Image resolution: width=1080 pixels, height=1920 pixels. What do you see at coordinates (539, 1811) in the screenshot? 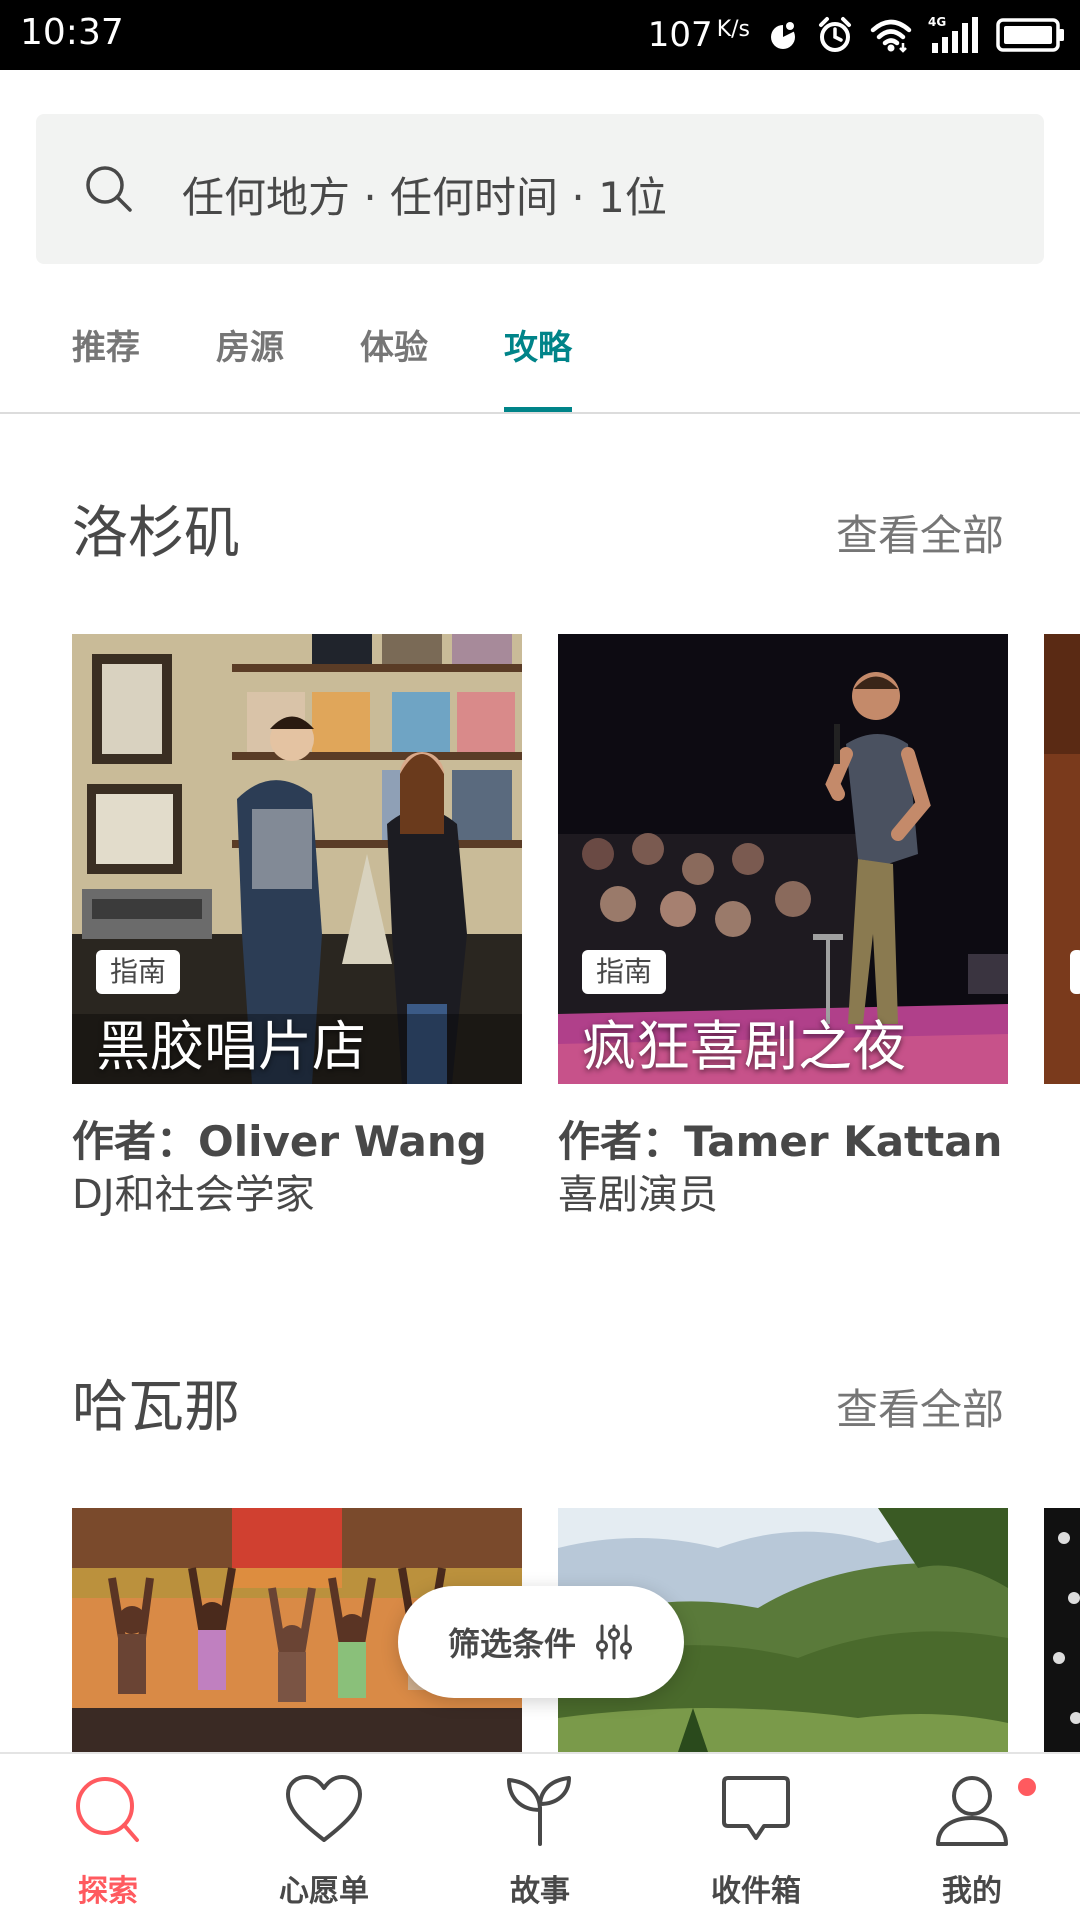
I see `sprout-icon` at bounding box center [539, 1811].